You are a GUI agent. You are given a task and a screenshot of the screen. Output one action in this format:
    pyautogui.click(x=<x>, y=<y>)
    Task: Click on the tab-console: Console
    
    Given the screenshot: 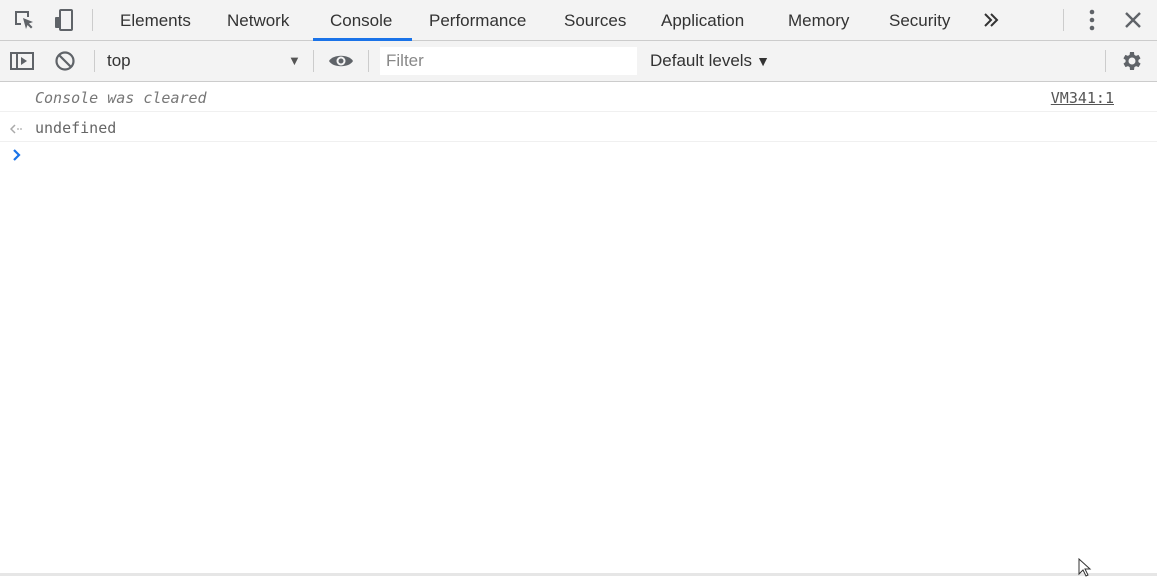 What is the action you would take?
    pyautogui.click(x=361, y=20)
    